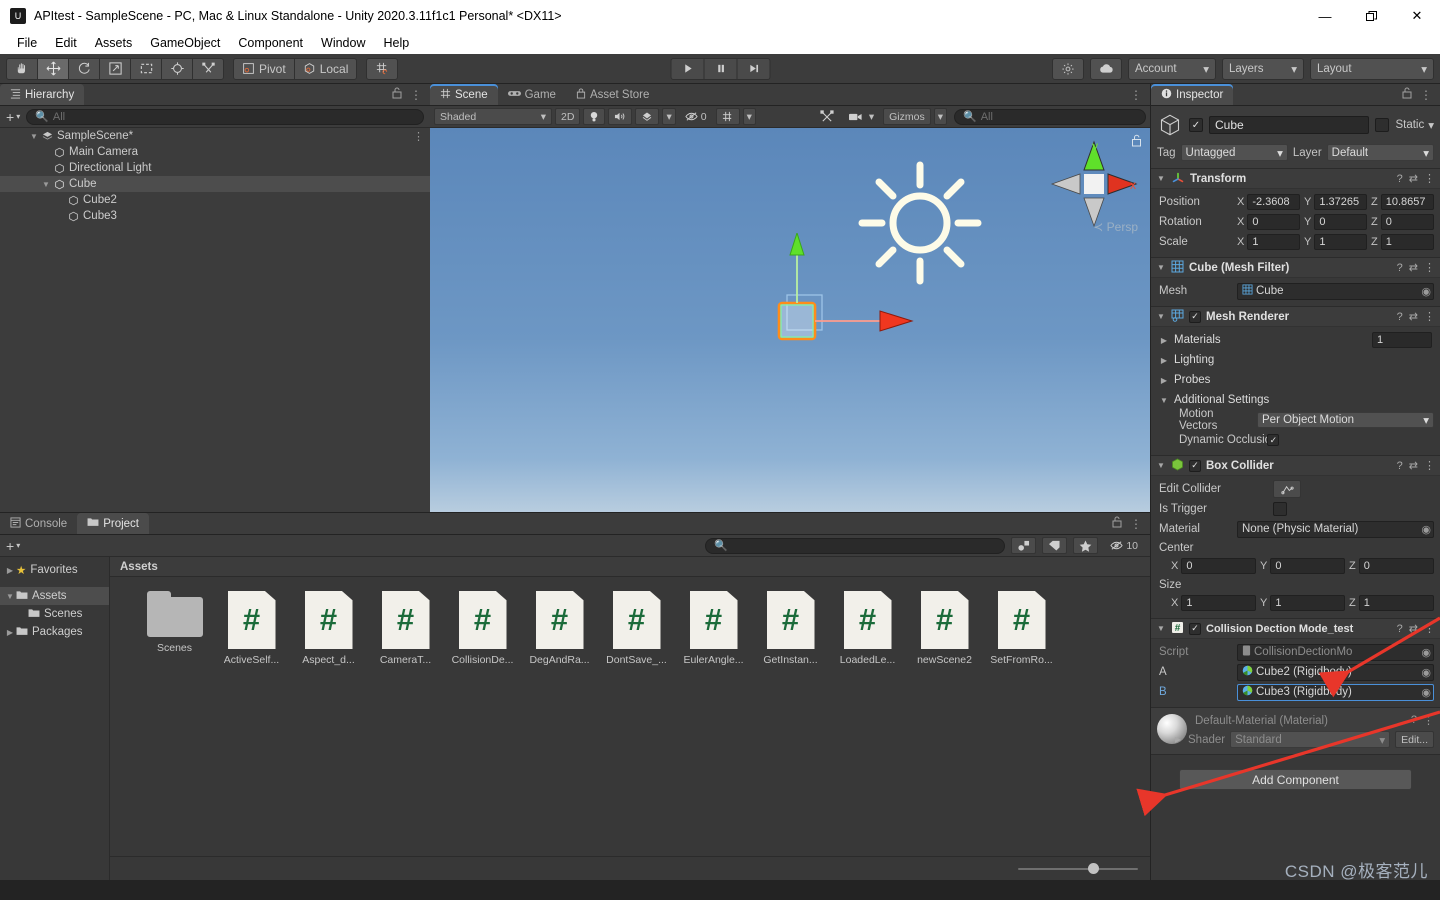 This screenshot has height=900, width=1440. What do you see at coordinates (1196, 125) in the screenshot?
I see `gameobject-enabled-checkbox: ✓` at bounding box center [1196, 125].